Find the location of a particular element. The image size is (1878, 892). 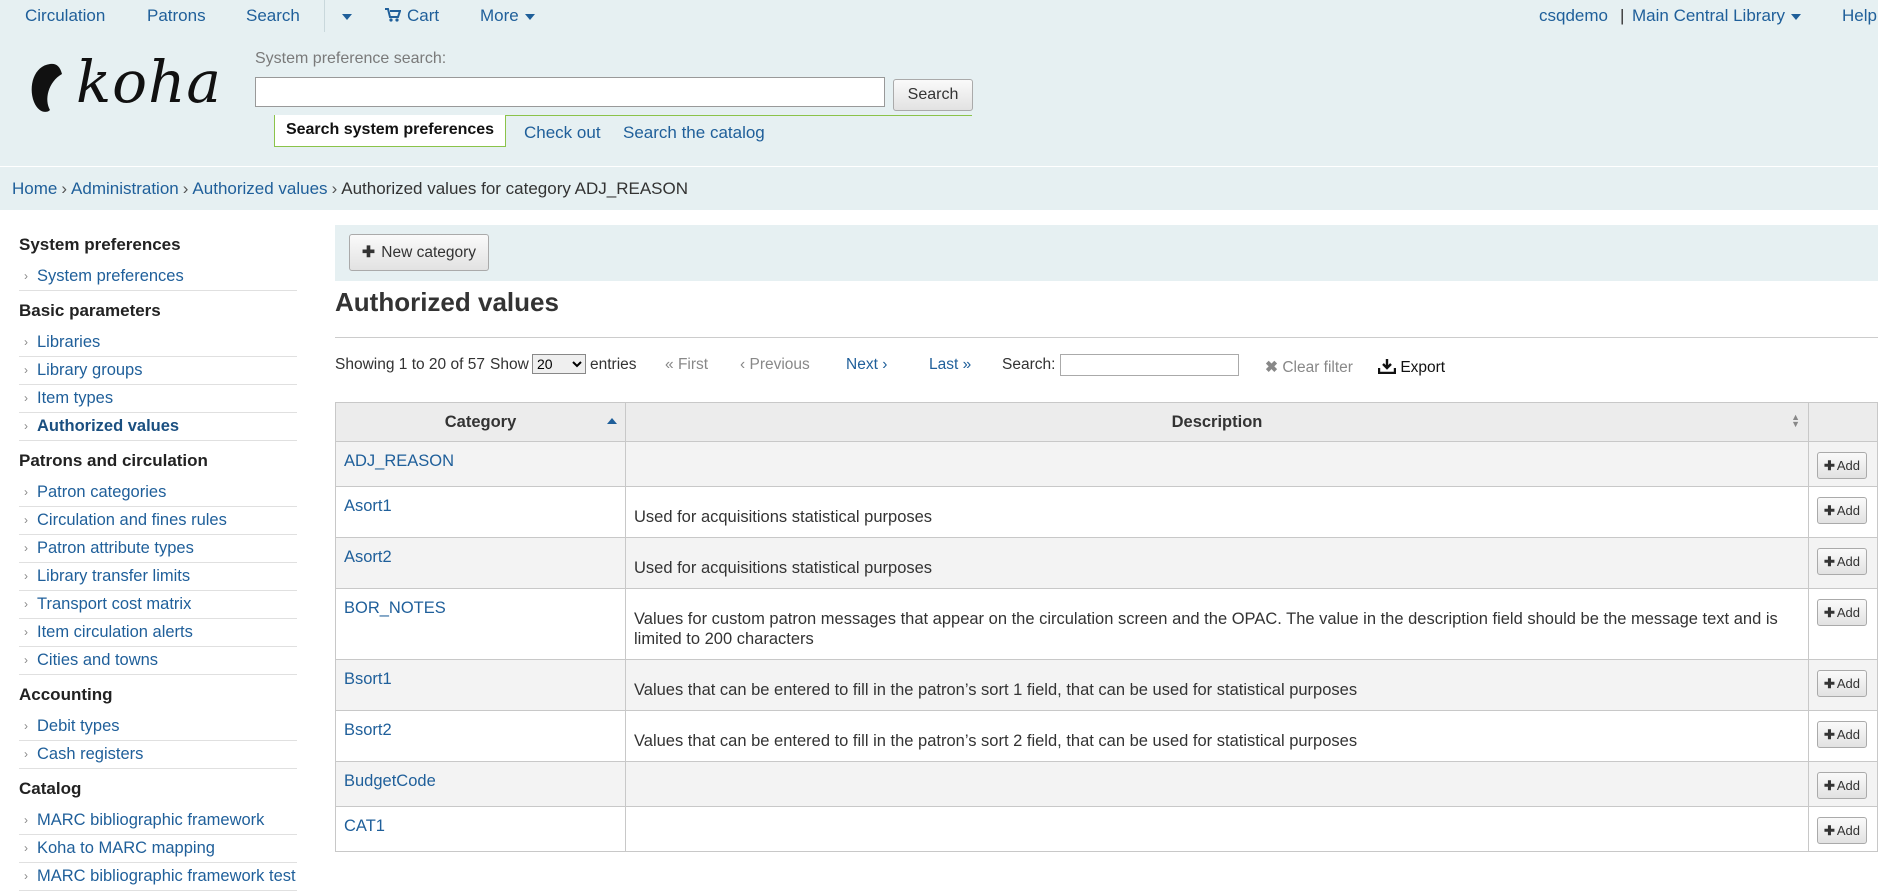

nav-cart: Cart is located at coordinates (412, 16).